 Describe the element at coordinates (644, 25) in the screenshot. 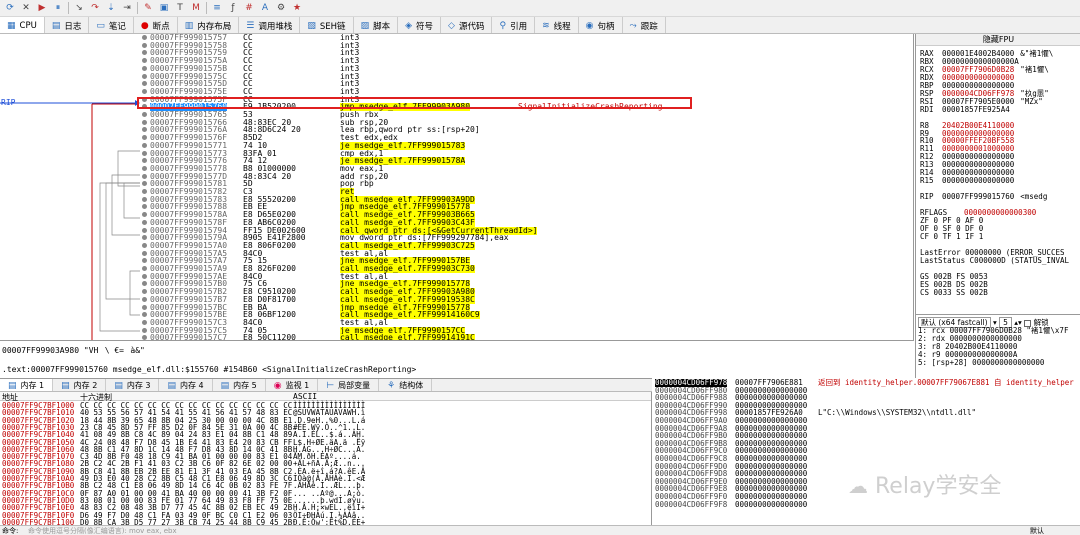

I see `tab-13: ⤳ 跟踪` at that location.